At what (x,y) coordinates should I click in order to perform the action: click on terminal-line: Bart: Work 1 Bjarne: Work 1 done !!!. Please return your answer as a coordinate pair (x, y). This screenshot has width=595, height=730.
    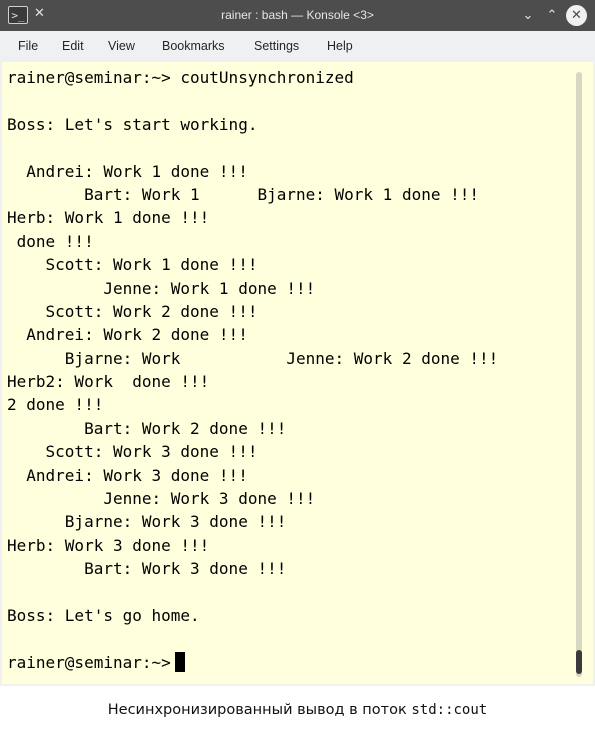
    Looking at the image, I should click on (243, 194).